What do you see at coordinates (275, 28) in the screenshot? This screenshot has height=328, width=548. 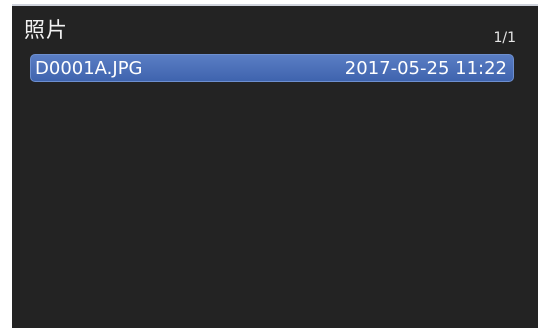 I see `header: 照片 1/1` at bounding box center [275, 28].